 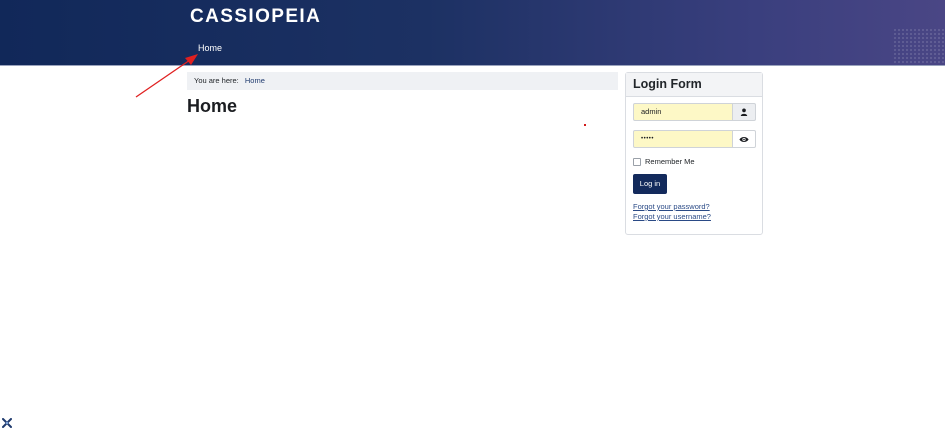 I want to click on username-field: admin, so click(x=683, y=112).